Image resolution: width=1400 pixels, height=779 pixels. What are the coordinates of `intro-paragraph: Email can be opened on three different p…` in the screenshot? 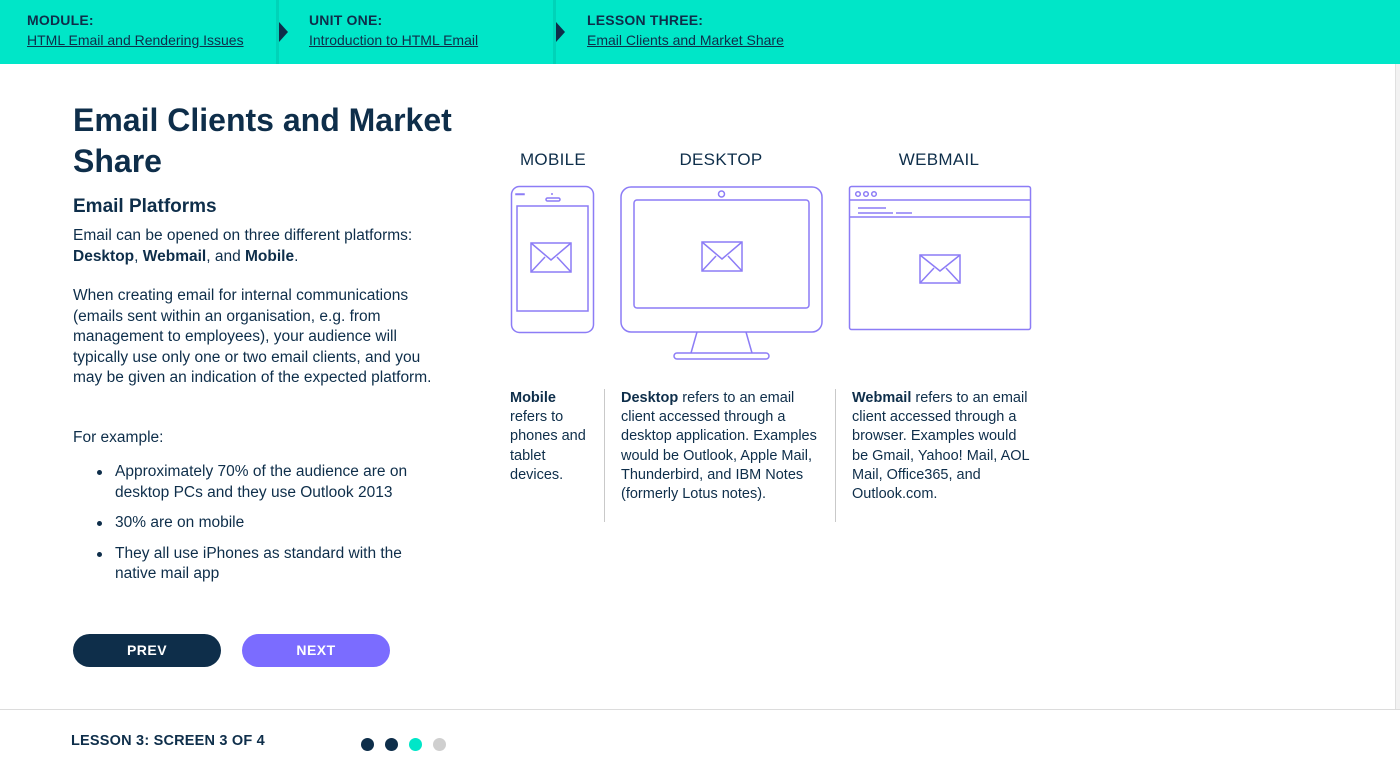 It's located at (253, 246).